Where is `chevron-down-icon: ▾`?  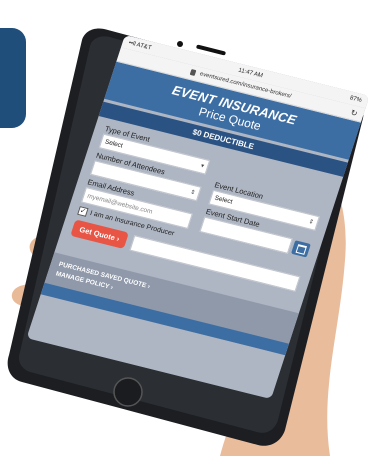
chevron-down-icon: ▾ is located at coordinates (202, 166).